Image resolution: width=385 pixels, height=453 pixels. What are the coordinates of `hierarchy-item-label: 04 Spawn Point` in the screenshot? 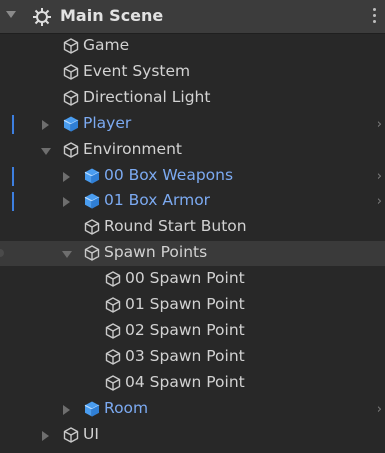 It's located at (185, 381).